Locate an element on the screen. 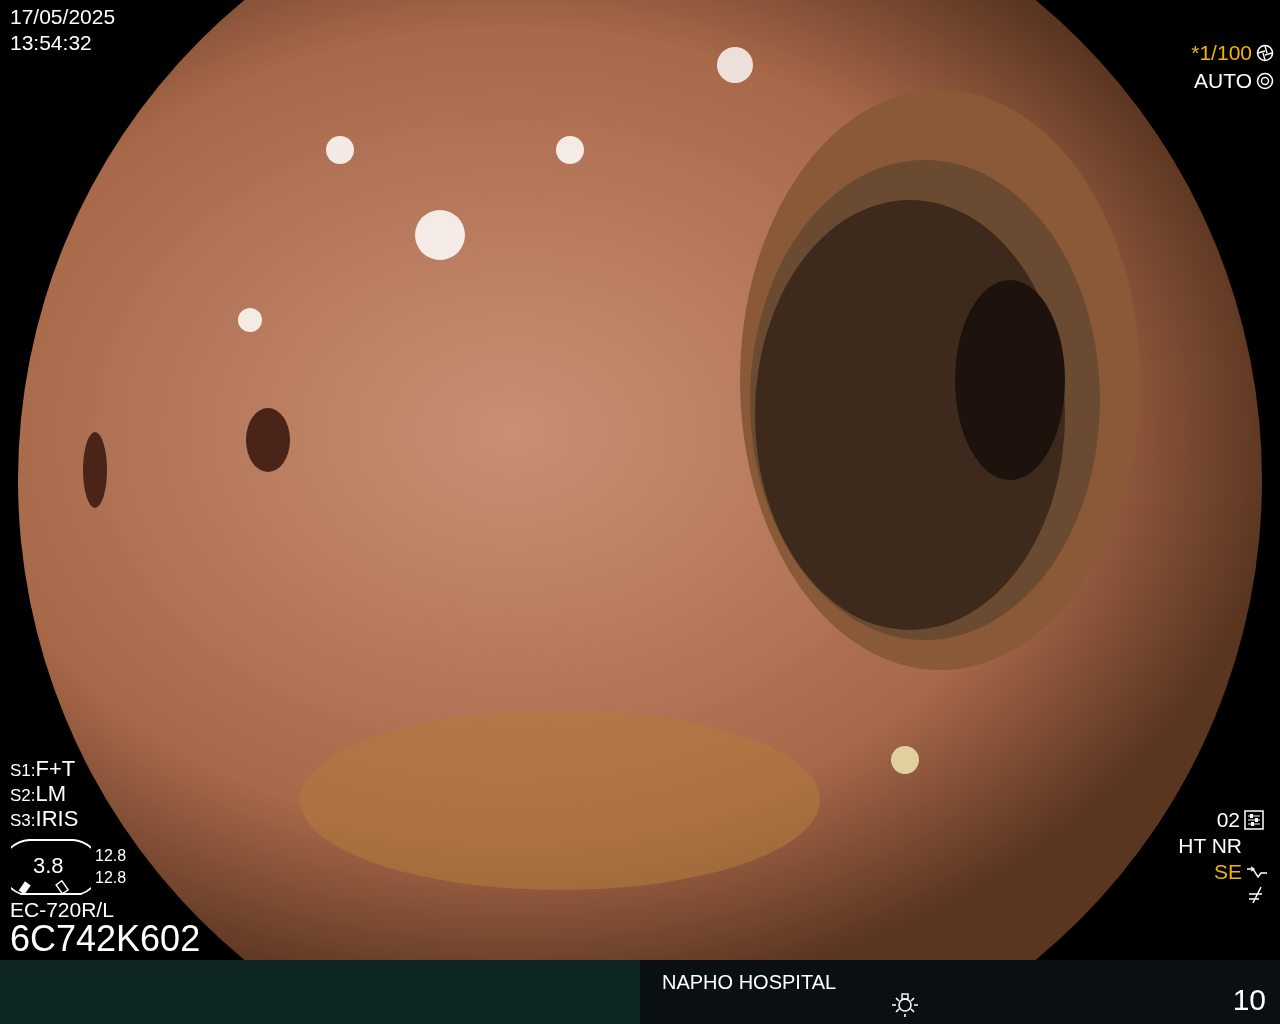 This screenshot has height=1024, width=1280. processing-modes: HT NR is located at coordinates (1210, 846).